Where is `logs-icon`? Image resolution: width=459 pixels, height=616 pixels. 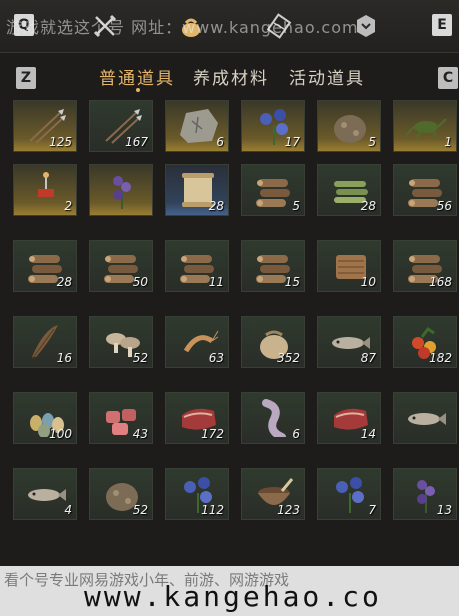 logs-icon is located at coordinates (273, 193).